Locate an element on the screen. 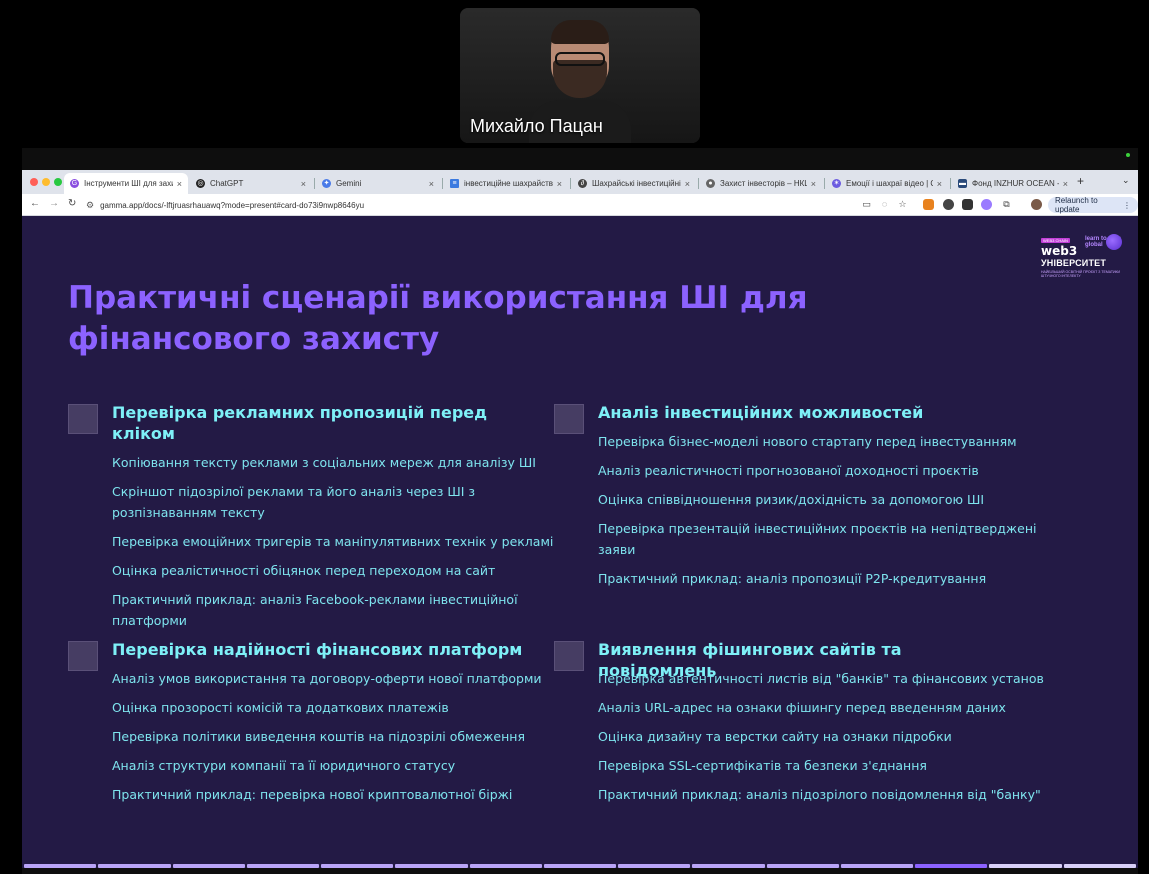 The image size is (1149, 874). tab-label: Gemini is located at coordinates (349, 183).